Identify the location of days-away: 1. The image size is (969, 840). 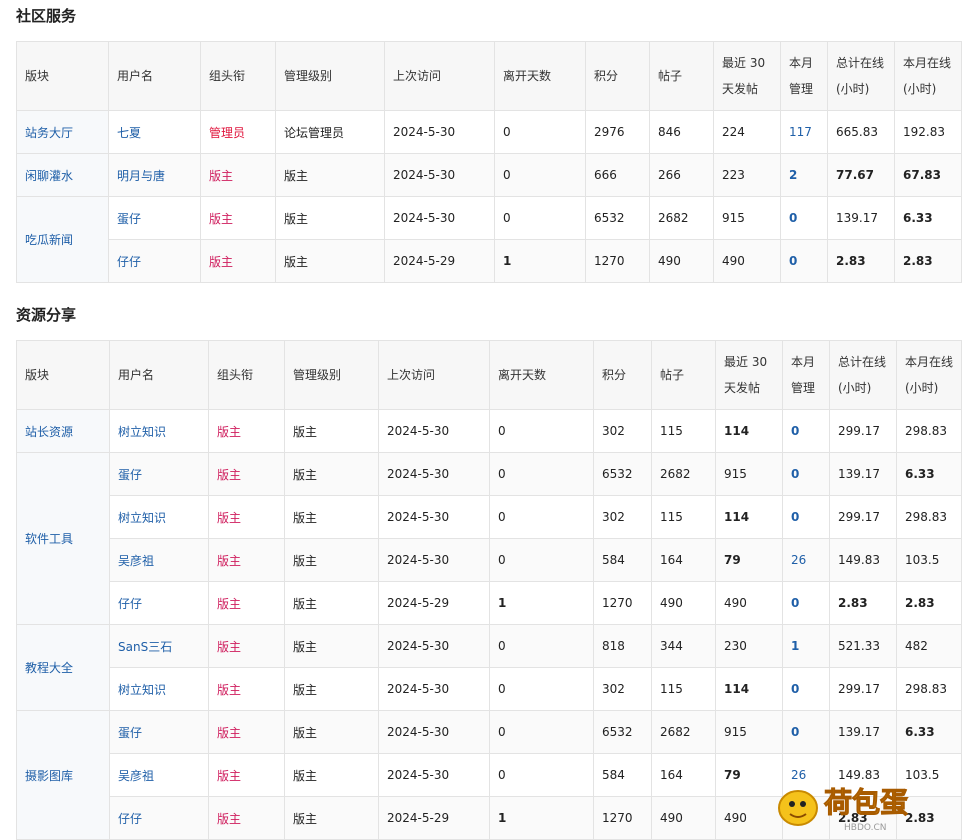
(541, 818).